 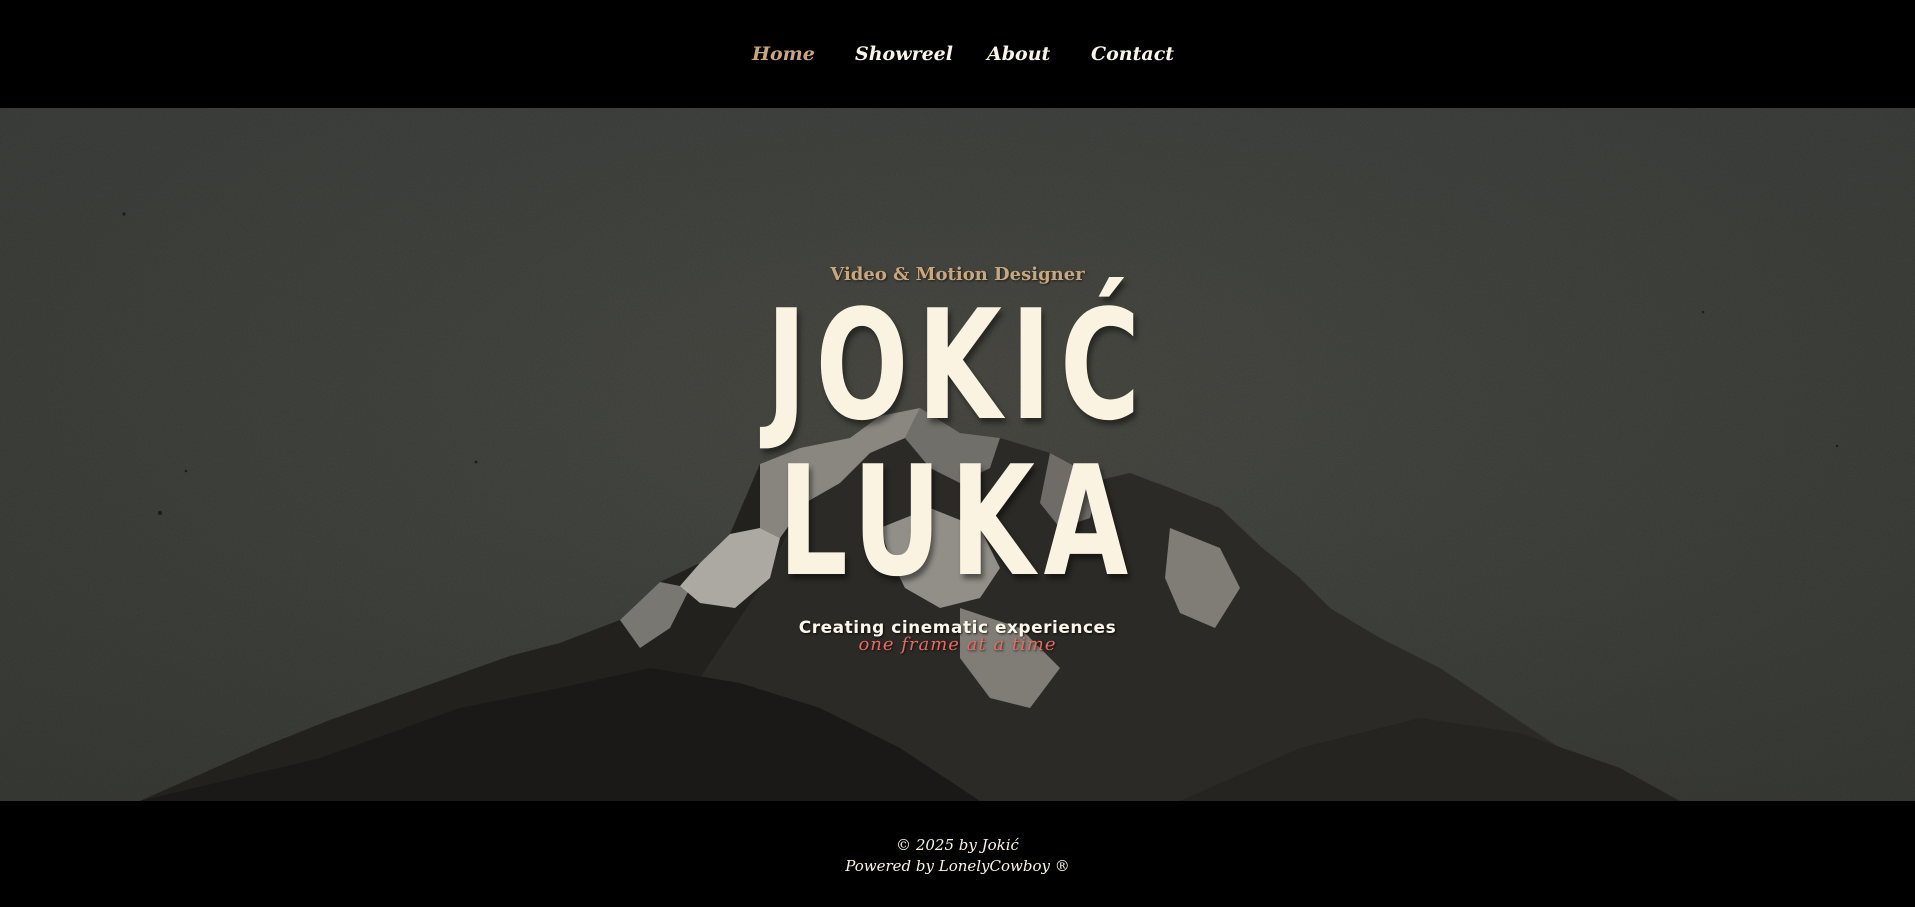 I want to click on nav-home-link: Home, so click(x=783, y=54).